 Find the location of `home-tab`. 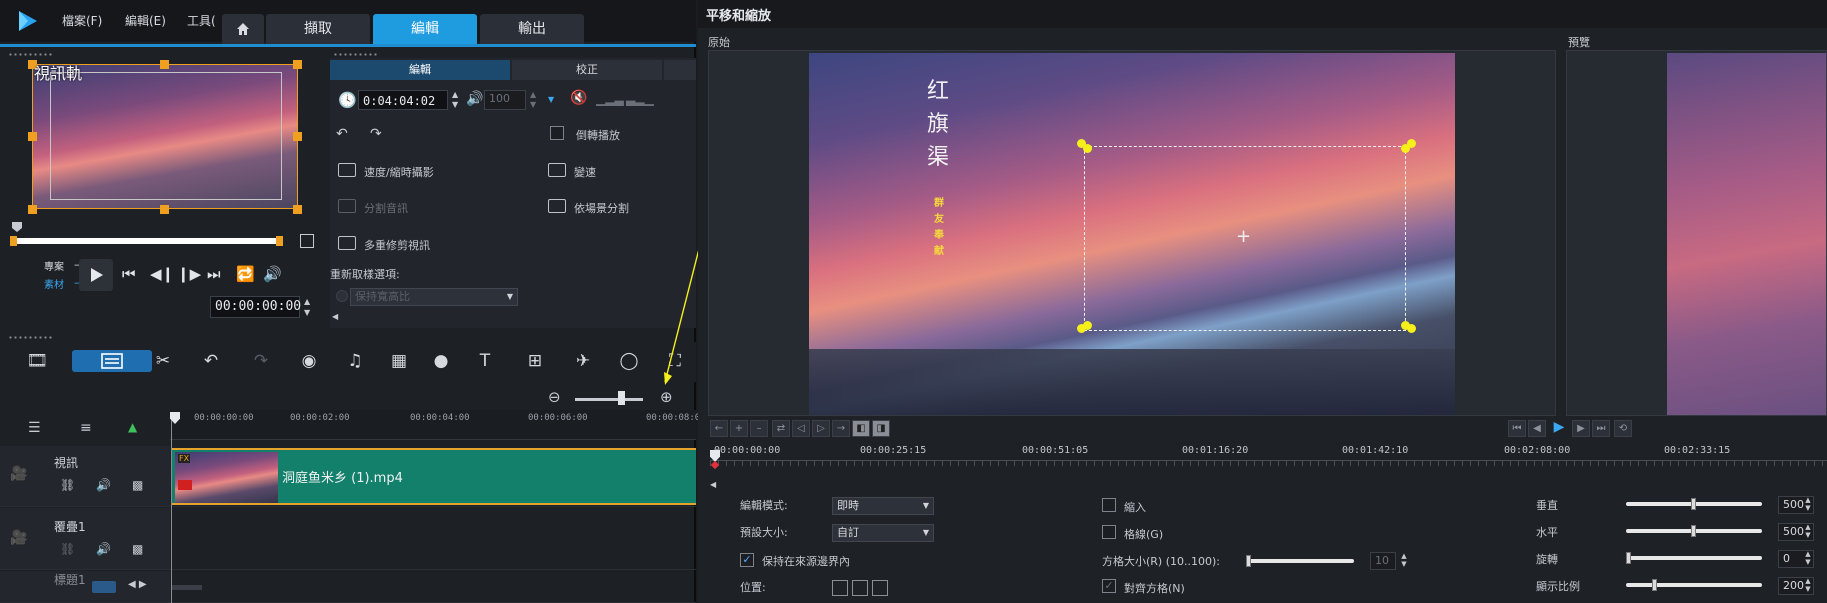

home-tab is located at coordinates (243, 29).